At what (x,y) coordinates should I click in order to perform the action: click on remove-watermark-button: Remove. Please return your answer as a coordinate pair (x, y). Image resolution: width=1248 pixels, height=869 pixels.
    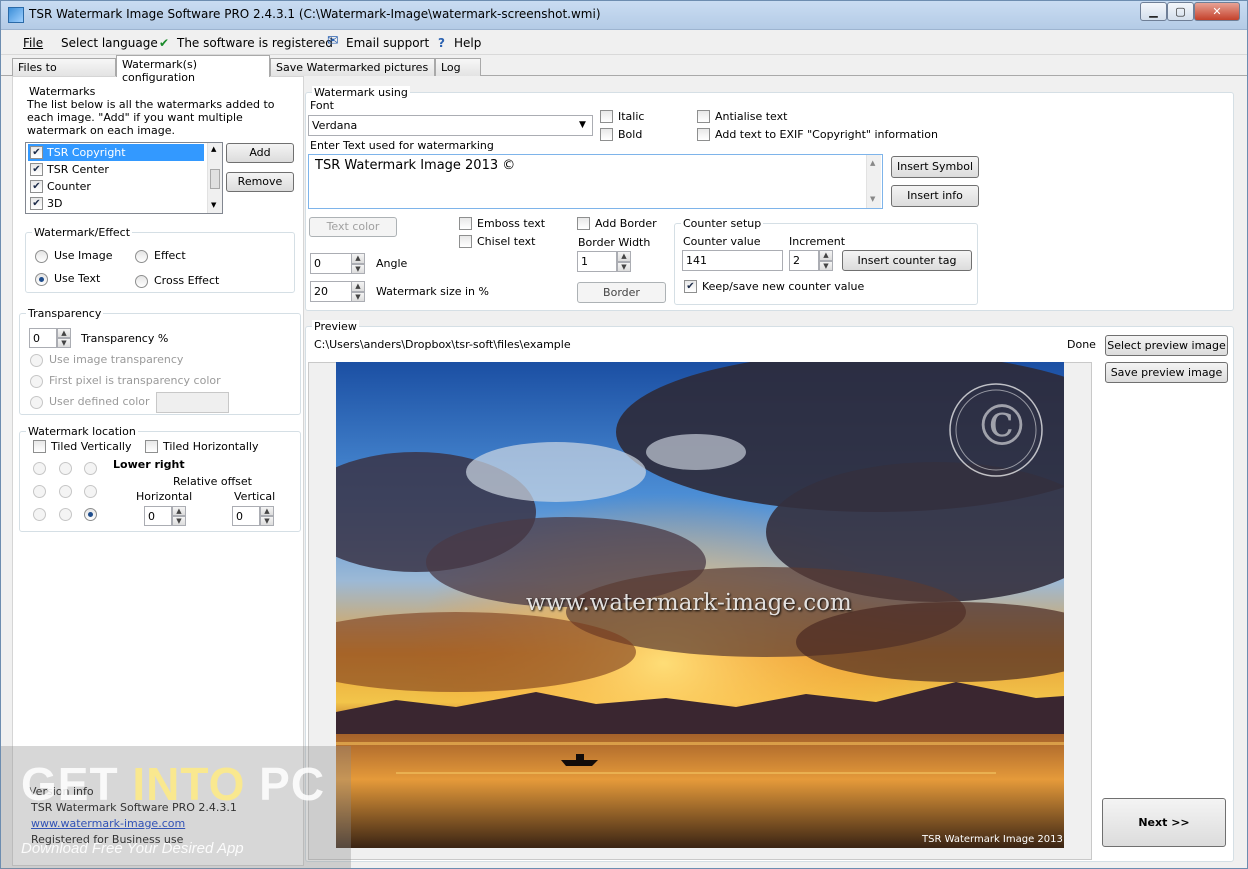
    Looking at the image, I should click on (260, 182).